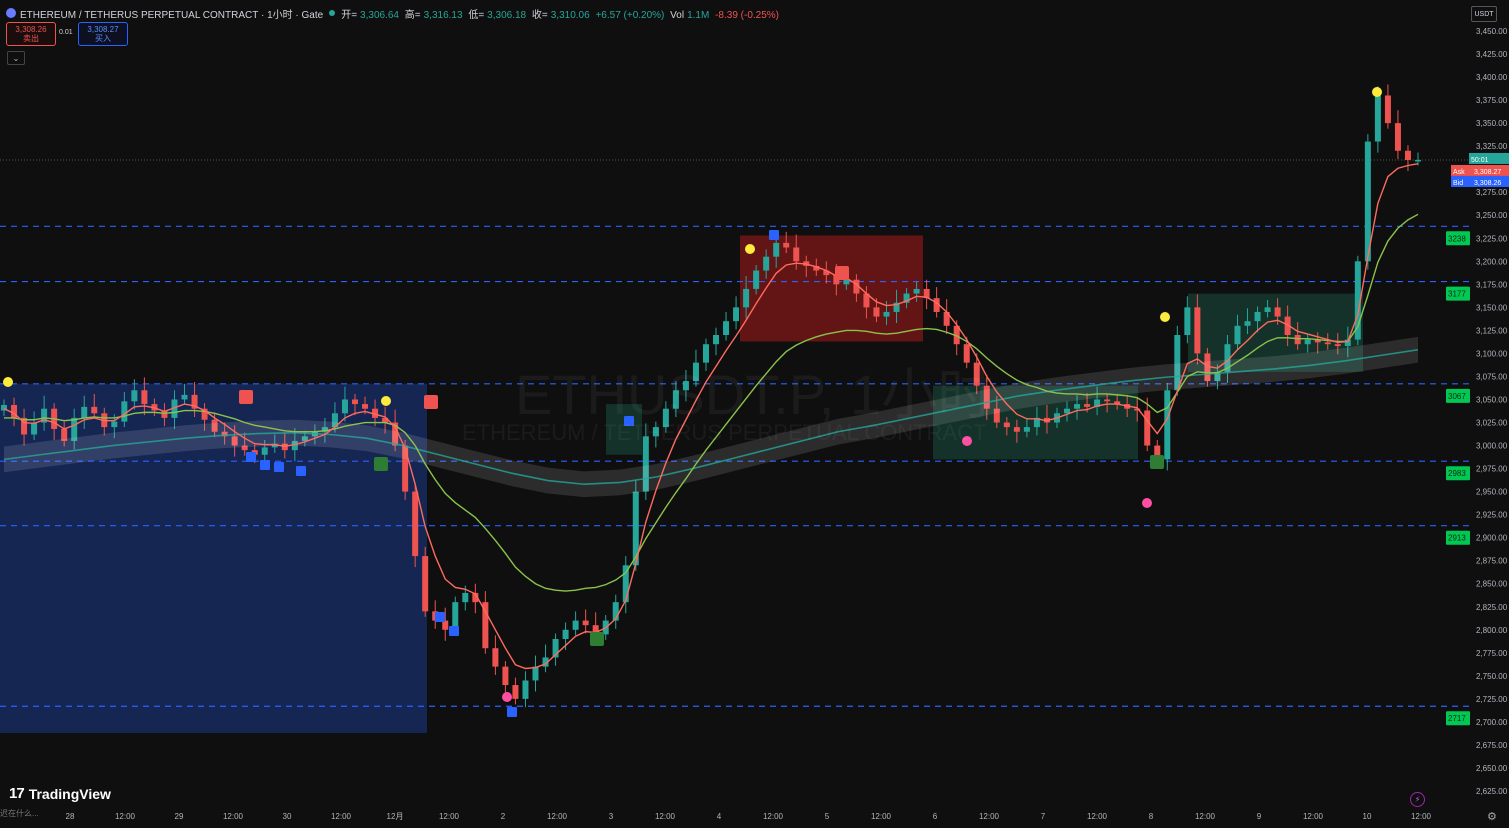 The width and height of the screenshot is (1509, 828). Describe the element at coordinates (1492, 100) in the screenshot. I see `y-tick-label: 3,375.00` at that location.